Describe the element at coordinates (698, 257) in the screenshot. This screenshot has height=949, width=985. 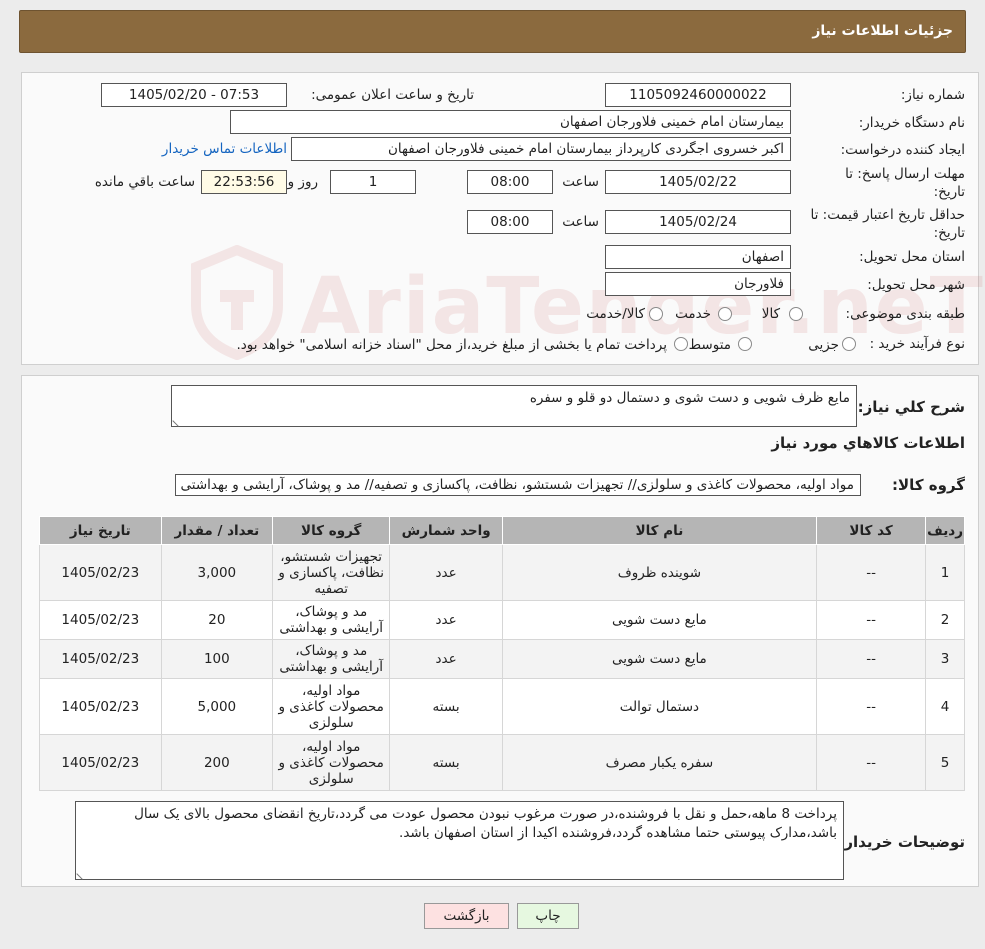
I see `province-field: اصفهان` at that location.